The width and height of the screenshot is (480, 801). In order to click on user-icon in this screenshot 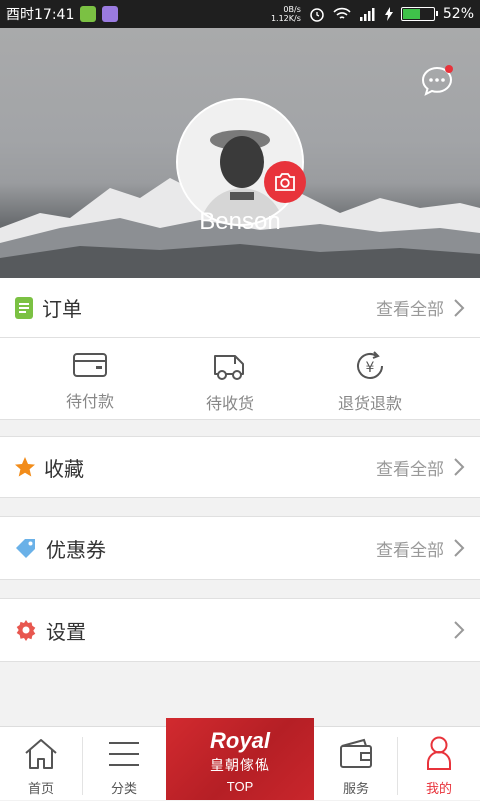, I will do `click(439, 753)`.